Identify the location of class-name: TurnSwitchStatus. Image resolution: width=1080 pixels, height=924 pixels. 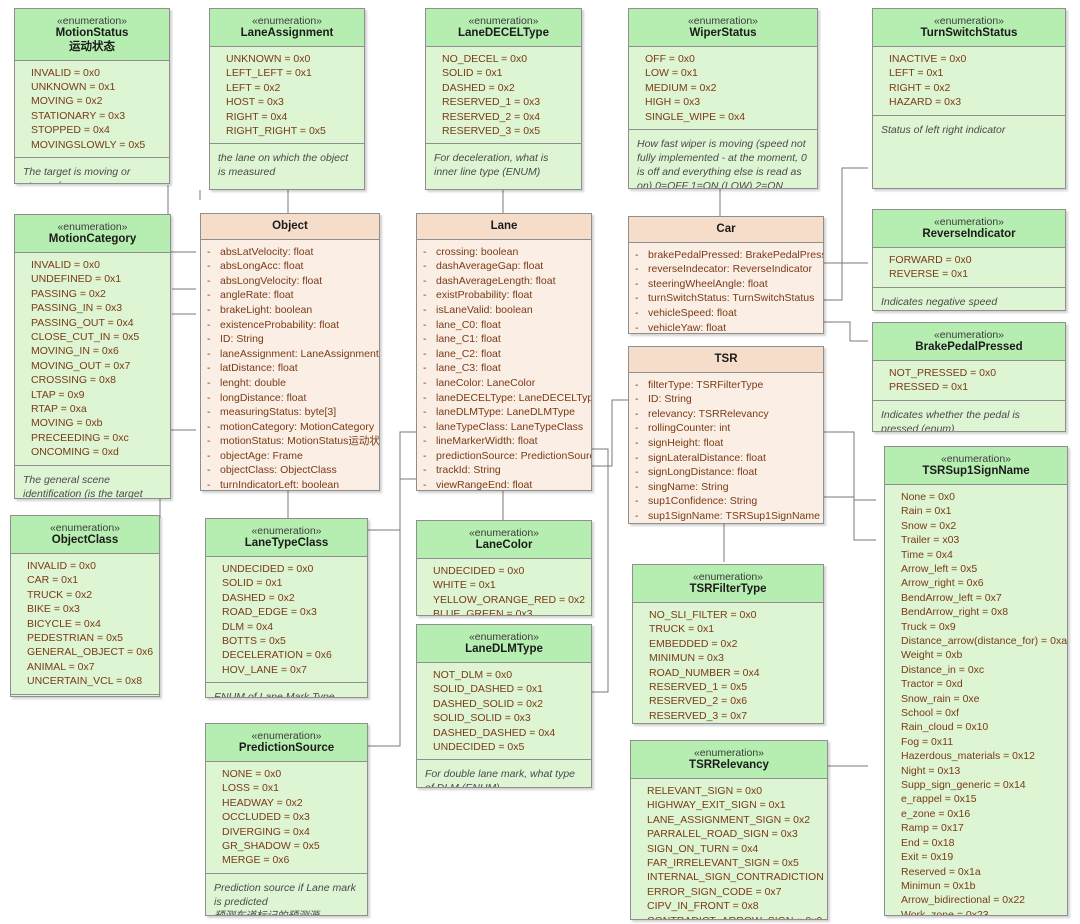
(969, 33).